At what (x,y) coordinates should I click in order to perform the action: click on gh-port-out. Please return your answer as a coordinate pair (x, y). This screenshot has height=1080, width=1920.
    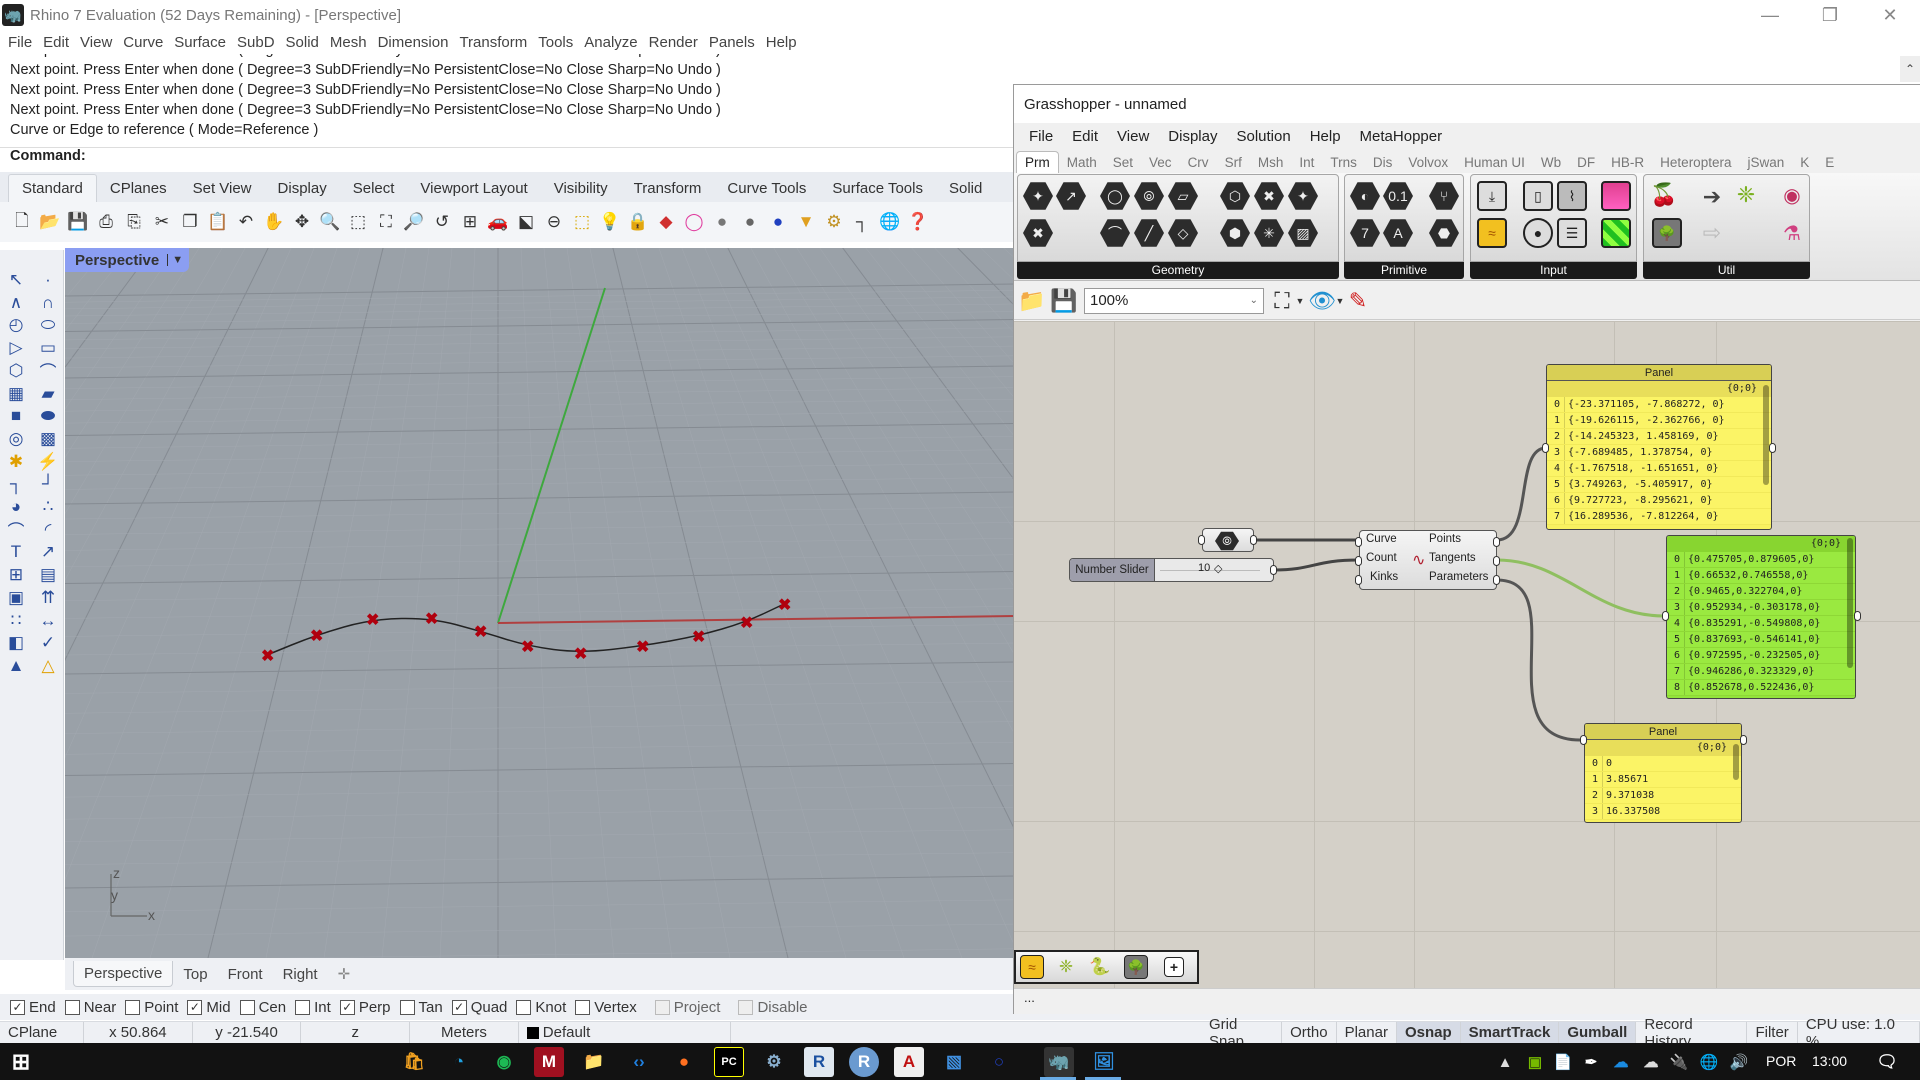
    Looking at the image, I should click on (1253, 540).